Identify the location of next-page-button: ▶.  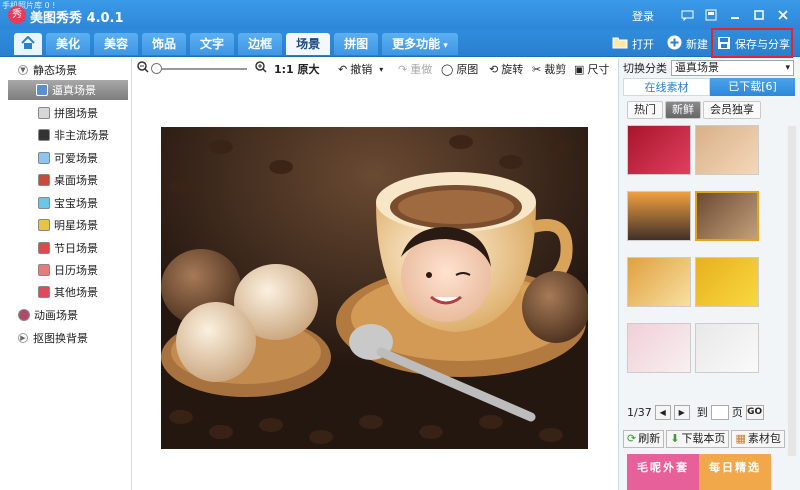
(681, 412).